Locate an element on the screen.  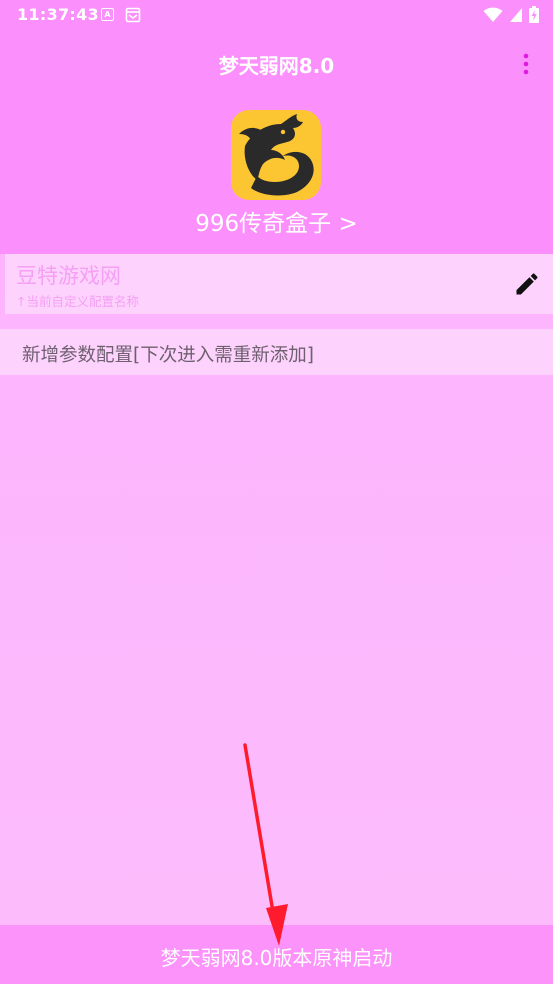
cellular-signal-icon is located at coordinates (516, 14).